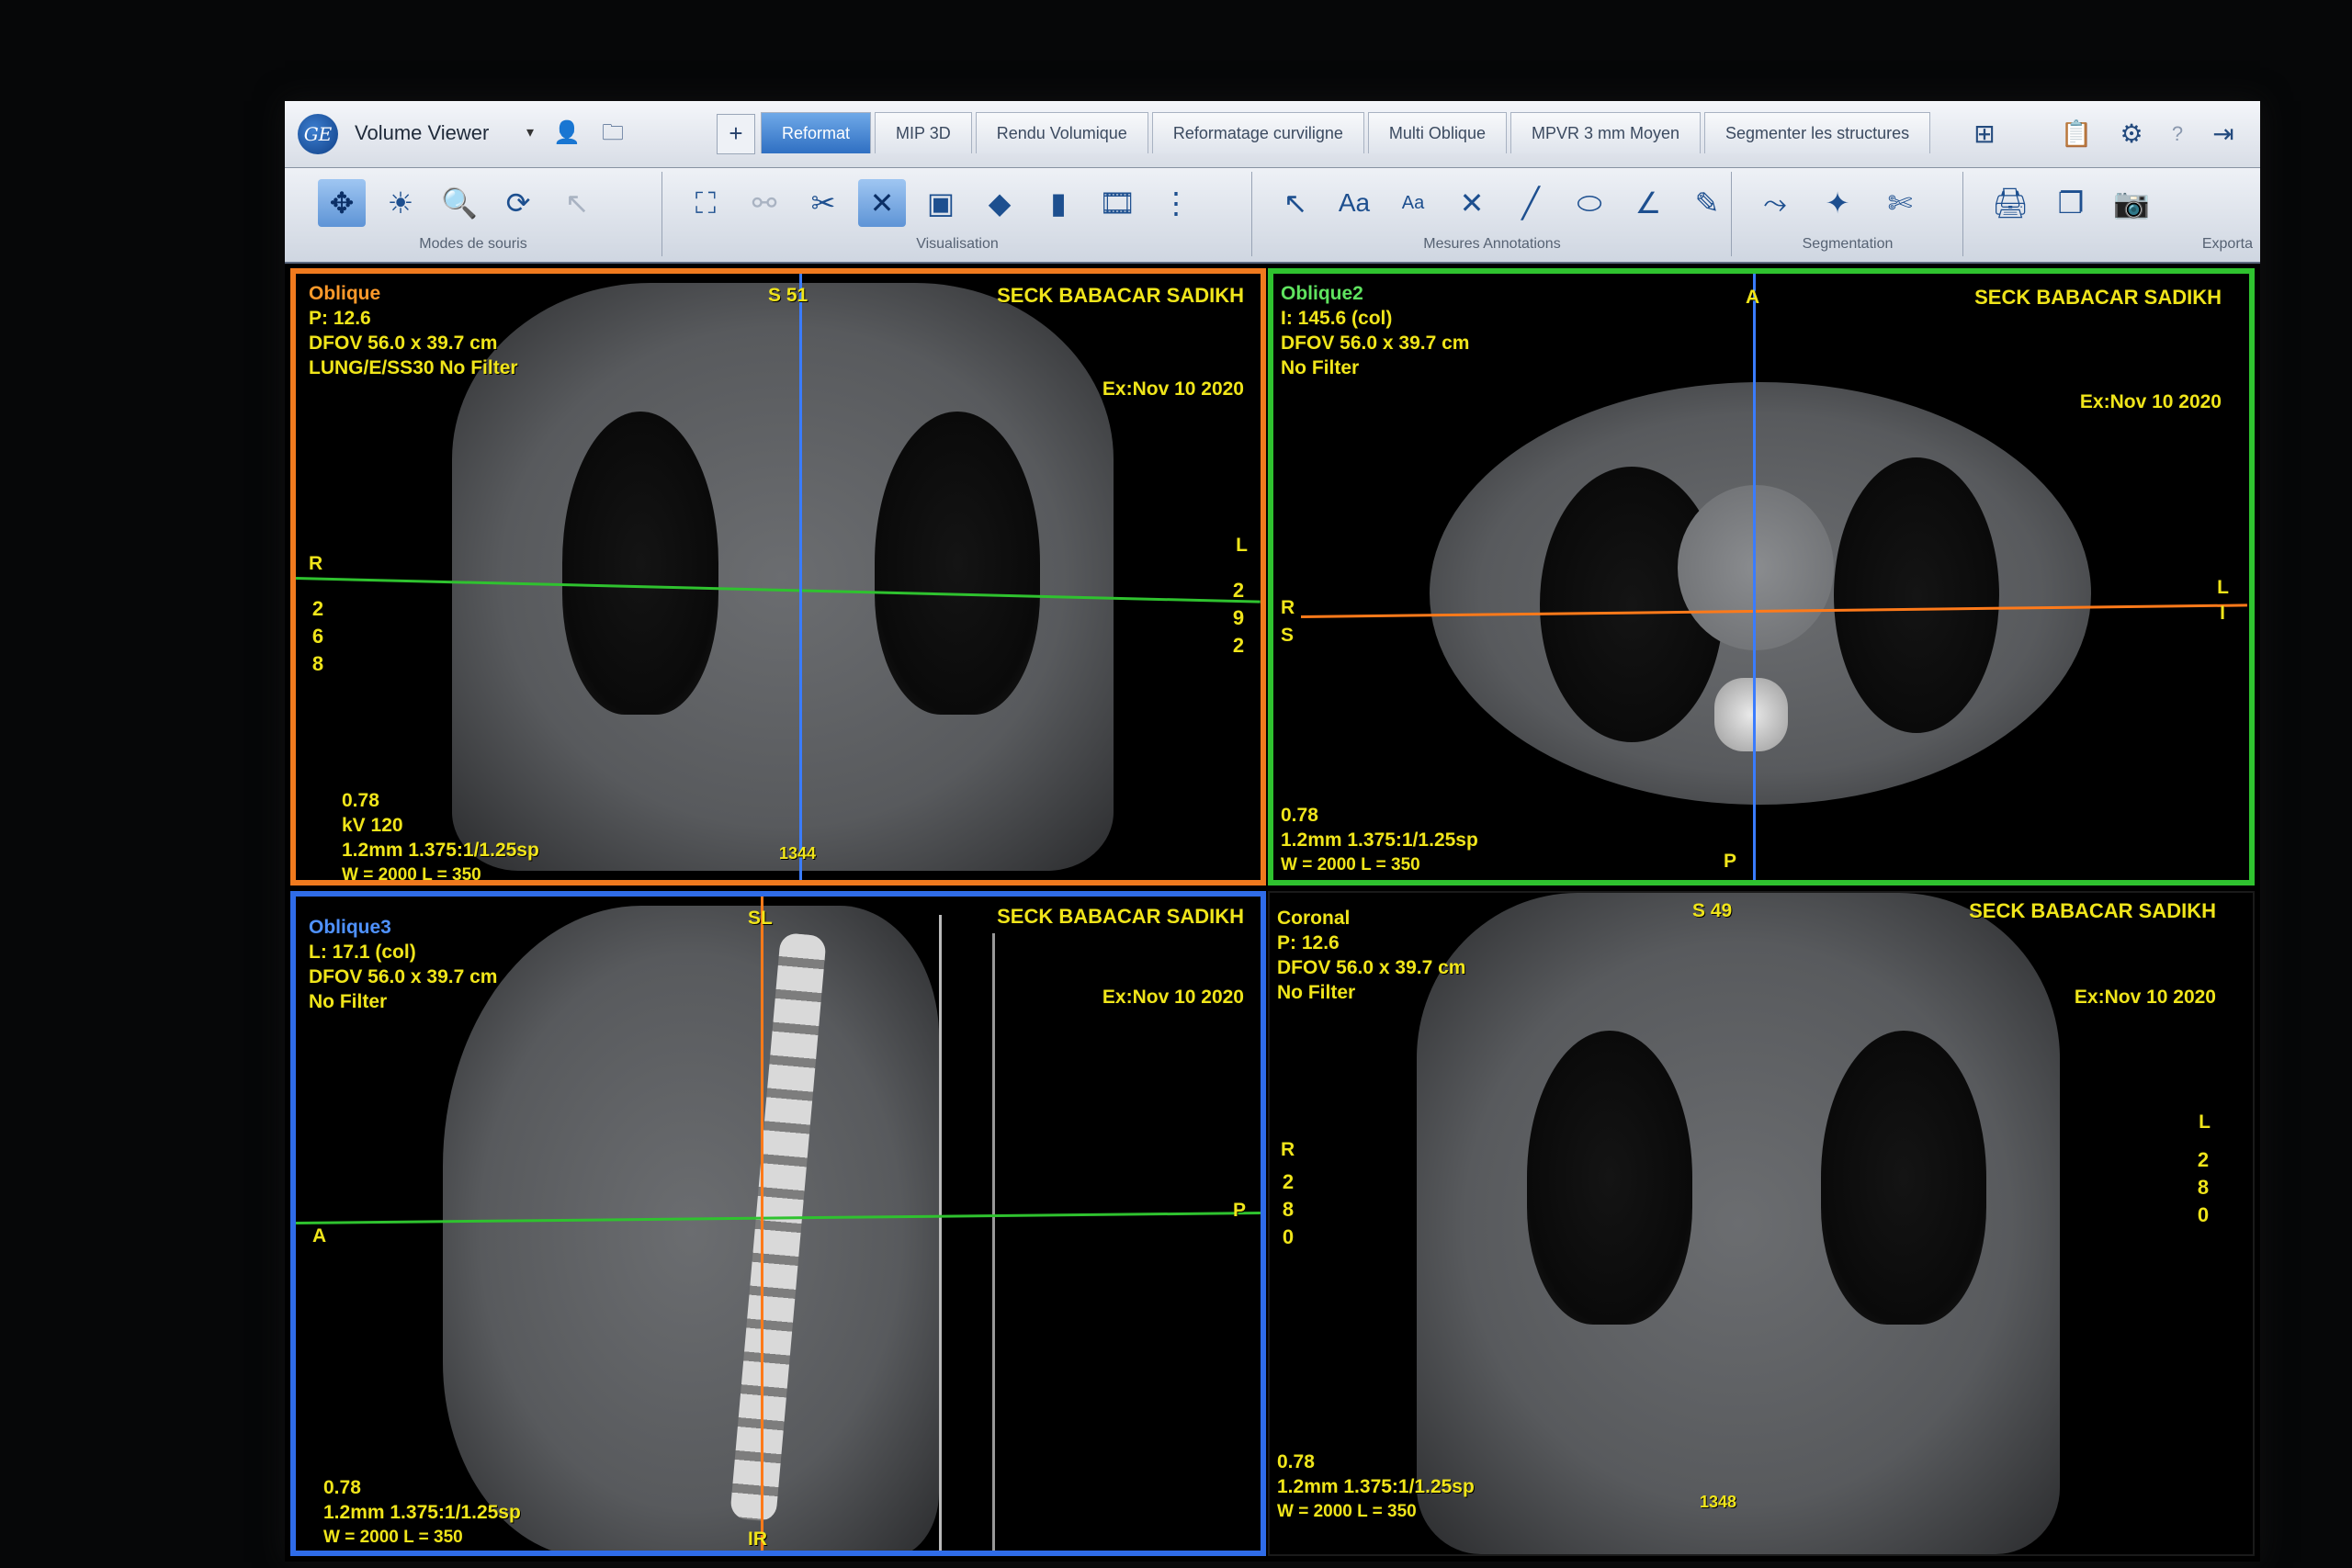 Image resolution: width=2352 pixels, height=1568 pixels. What do you see at coordinates (318, 134) in the screenshot?
I see `ge-logo: GE` at bounding box center [318, 134].